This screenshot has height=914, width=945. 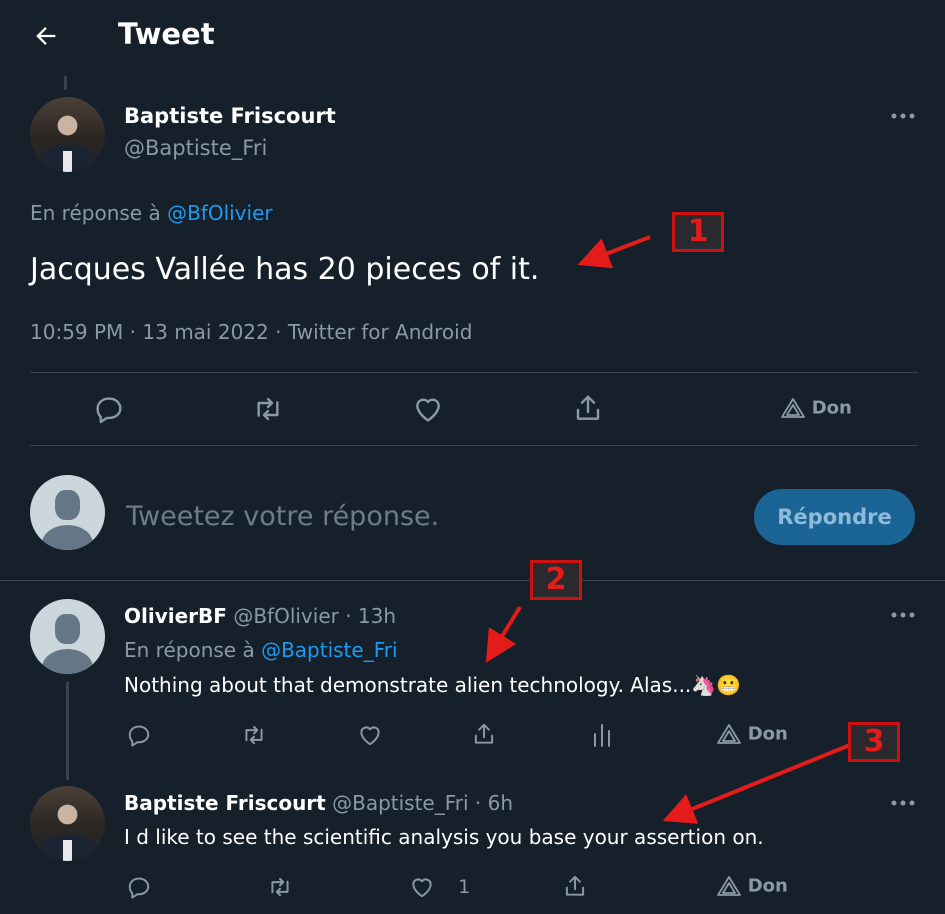 What do you see at coordinates (286, 616) in the screenshot?
I see `author-handle: @BfOlivier` at bounding box center [286, 616].